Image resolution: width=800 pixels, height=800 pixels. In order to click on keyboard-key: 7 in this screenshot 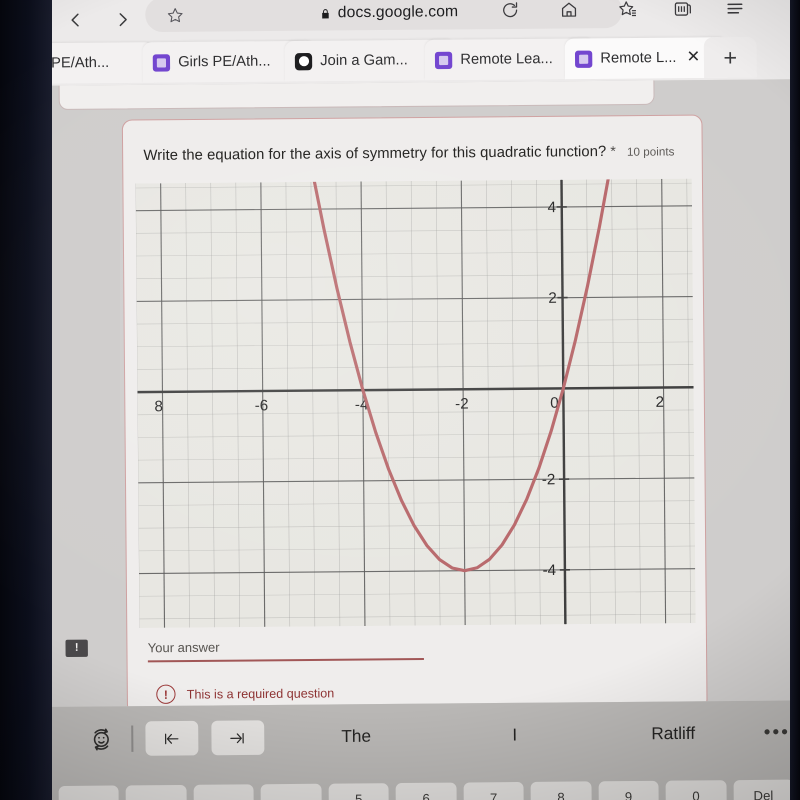, I will do `click(493, 790)`.